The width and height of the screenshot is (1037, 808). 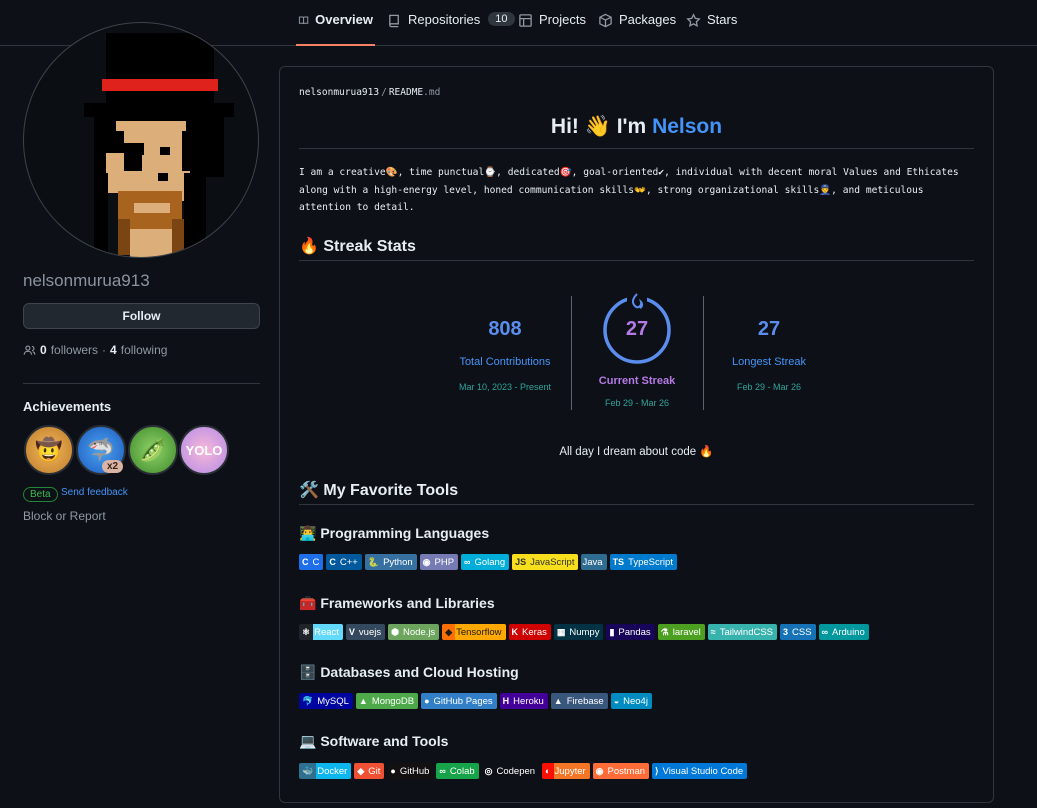 I want to click on tech-badge: ◐ Jupyter, so click(x=566, y=771).